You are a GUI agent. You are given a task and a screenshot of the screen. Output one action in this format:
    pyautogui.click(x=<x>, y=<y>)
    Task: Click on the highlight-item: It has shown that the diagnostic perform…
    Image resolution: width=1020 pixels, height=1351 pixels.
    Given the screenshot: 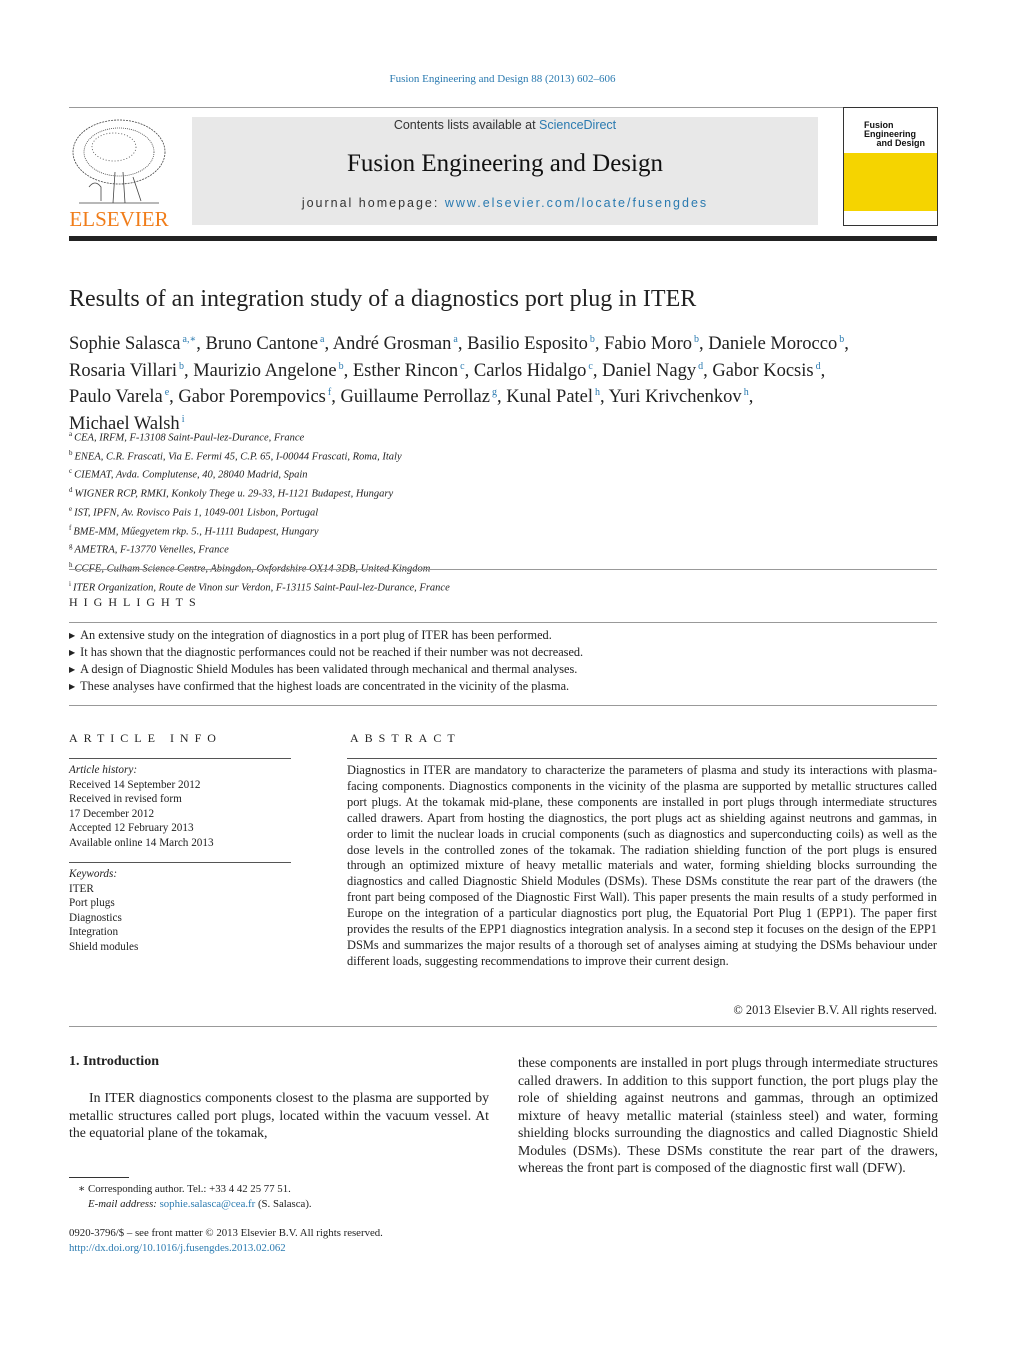 What is the action you would take?
    pyautogui.click(x=326, y=652)
    